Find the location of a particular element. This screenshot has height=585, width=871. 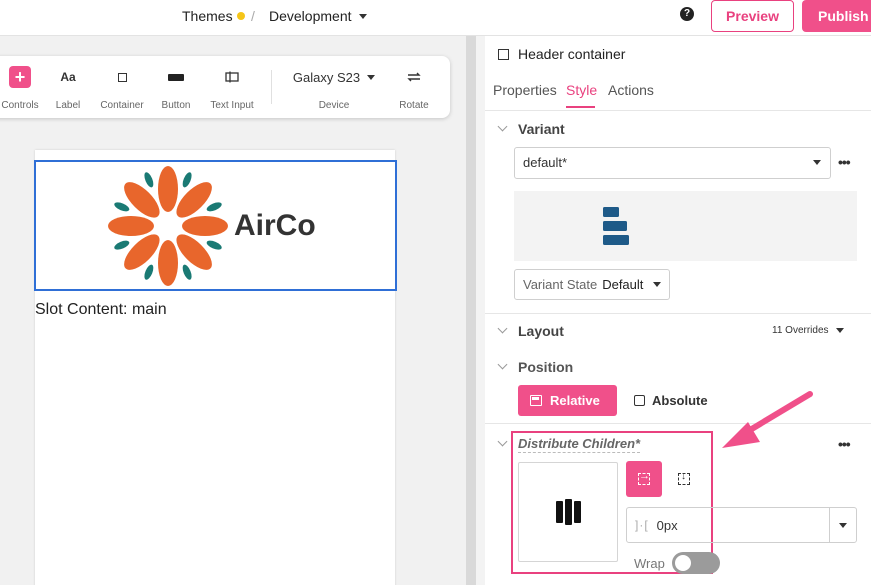

button-icon is located at coordinates (176, 77).